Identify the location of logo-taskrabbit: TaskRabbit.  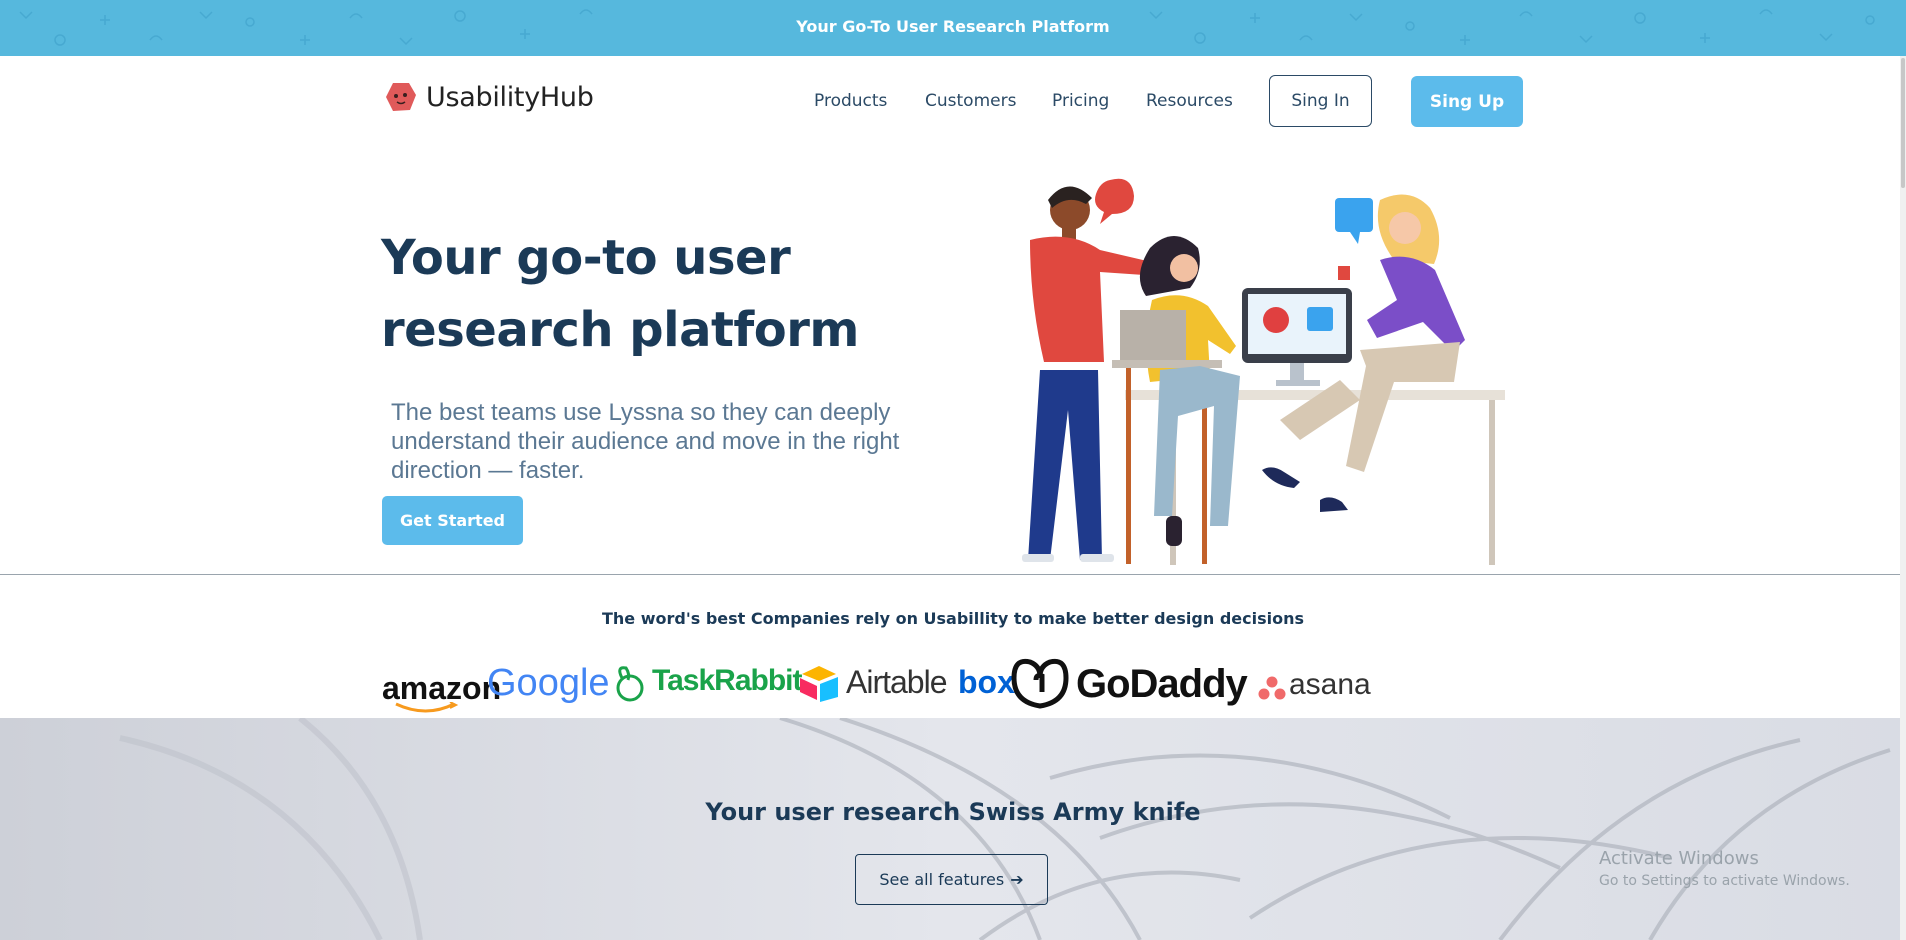
(727, 680).